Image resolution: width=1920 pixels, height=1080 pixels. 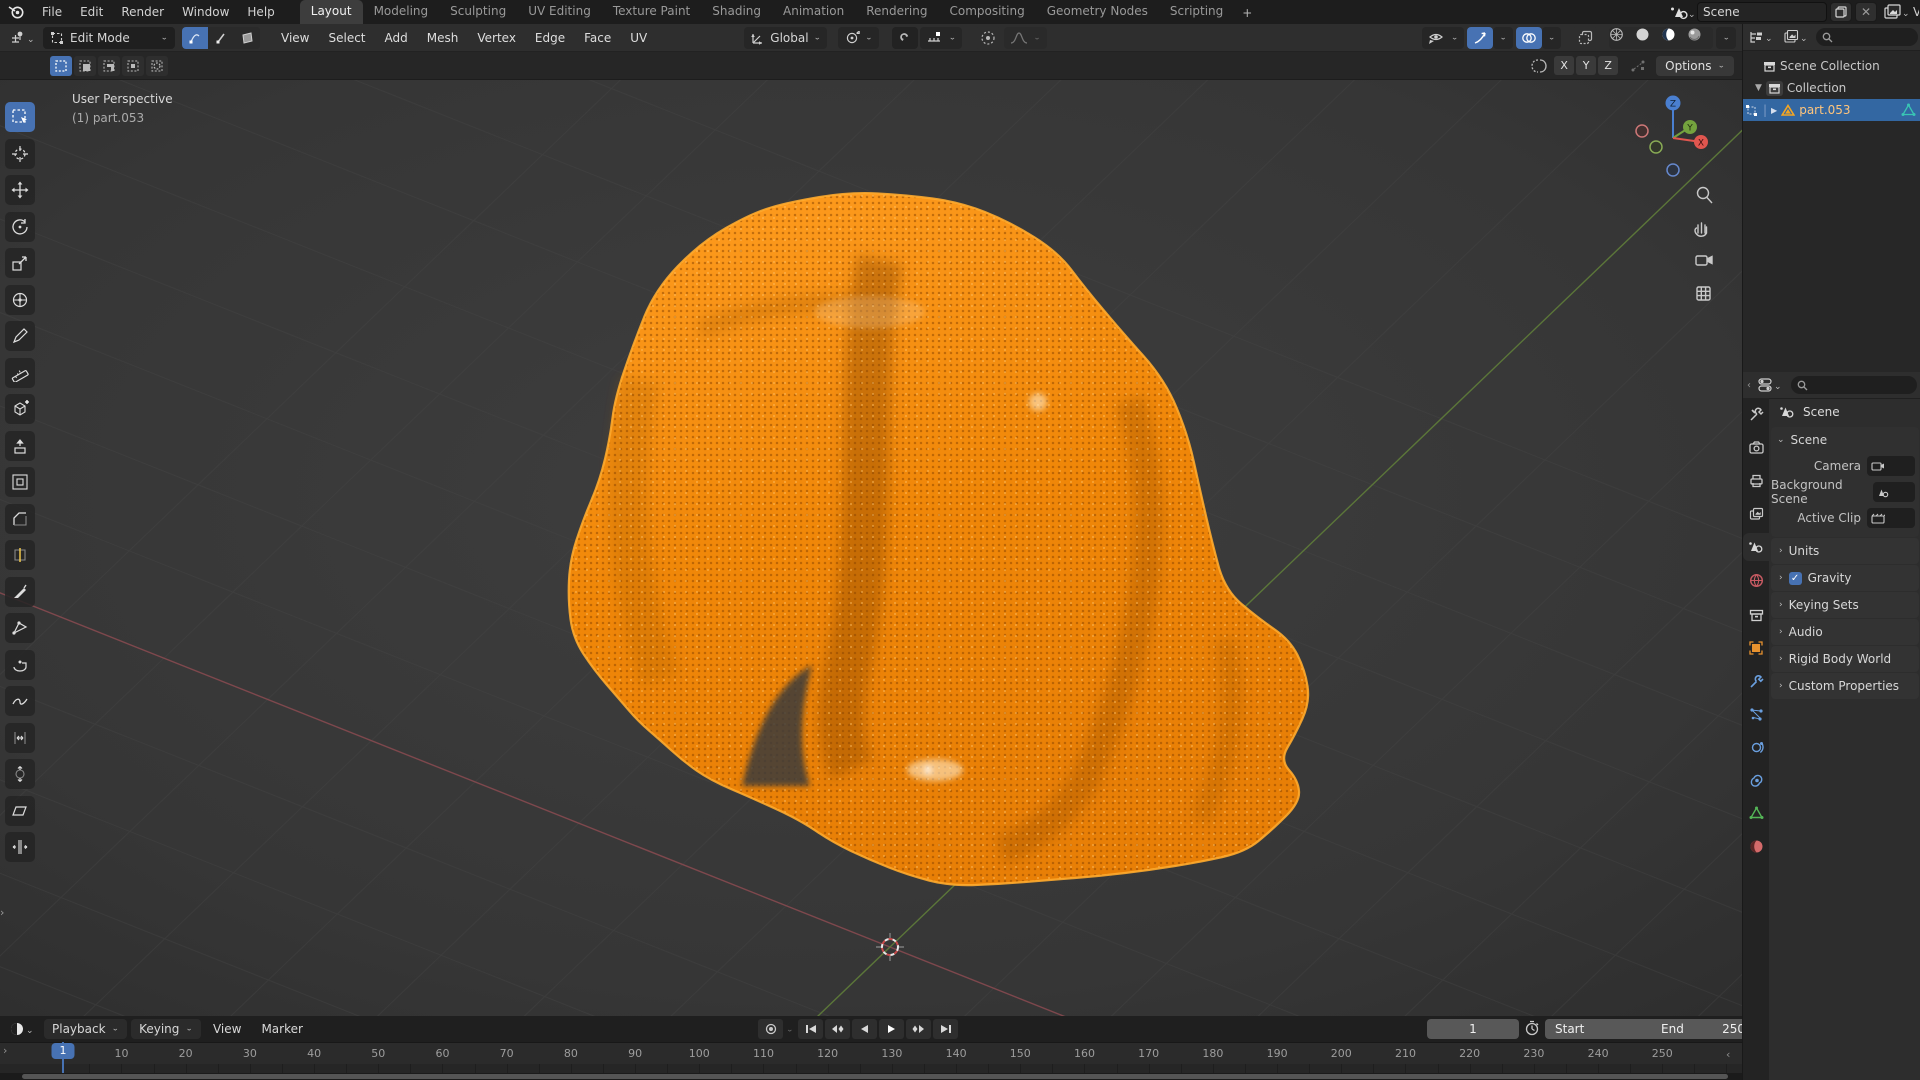 What do you see at coordinates (260, 12) in the screenshot?
I see `menu-help: Help` at bounding box center [260, 12].